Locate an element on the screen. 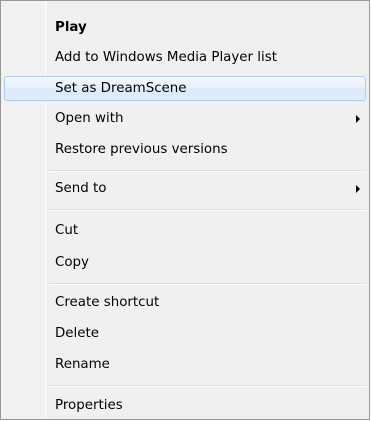  menu-item-label: Open with is located at coordinates (89, 118).